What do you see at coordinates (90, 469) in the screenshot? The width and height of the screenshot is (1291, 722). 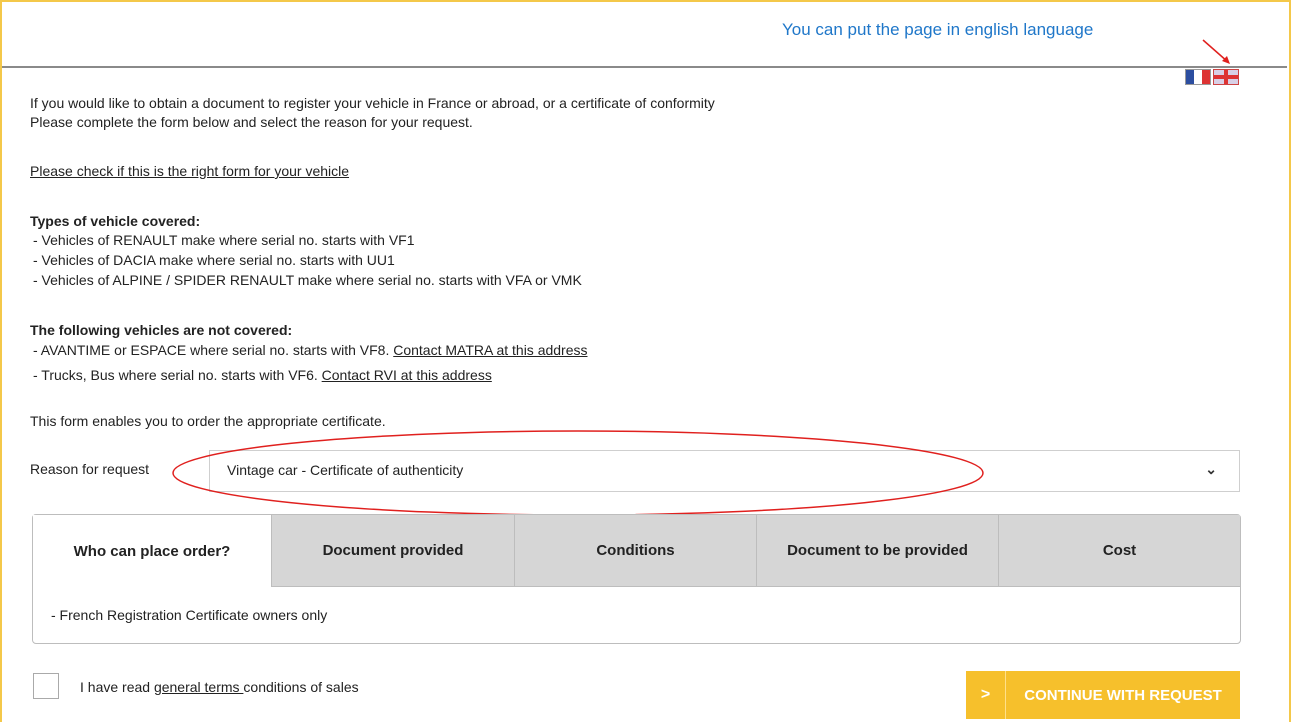 I see `reason-label: Reason for request` at bounding box center [90, 469].